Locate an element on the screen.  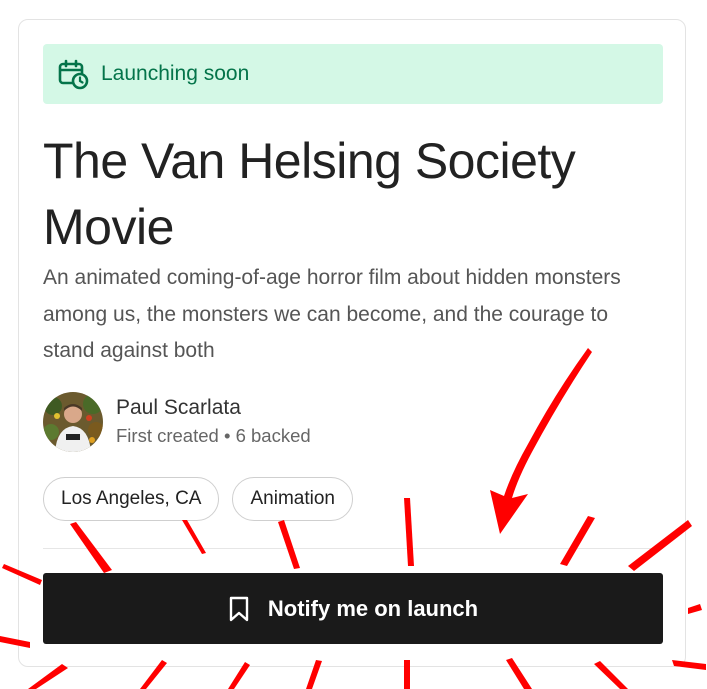
launch-banner: Launching soon is located at coordinates (353, 74).